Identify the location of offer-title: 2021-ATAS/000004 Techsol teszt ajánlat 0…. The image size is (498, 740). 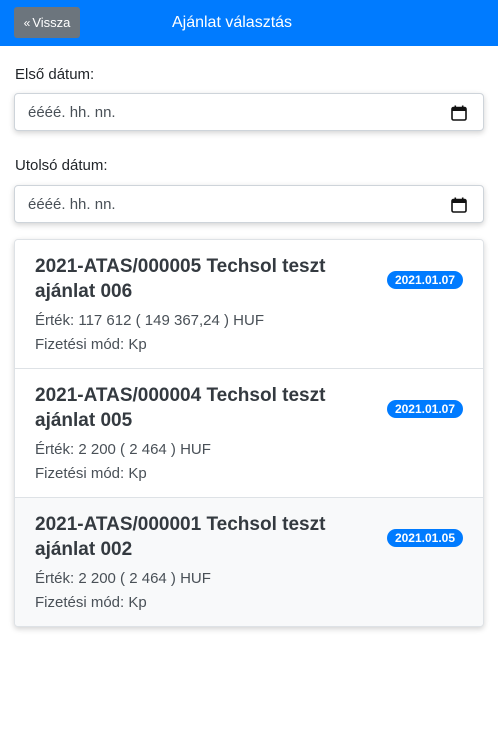
(180, 408).